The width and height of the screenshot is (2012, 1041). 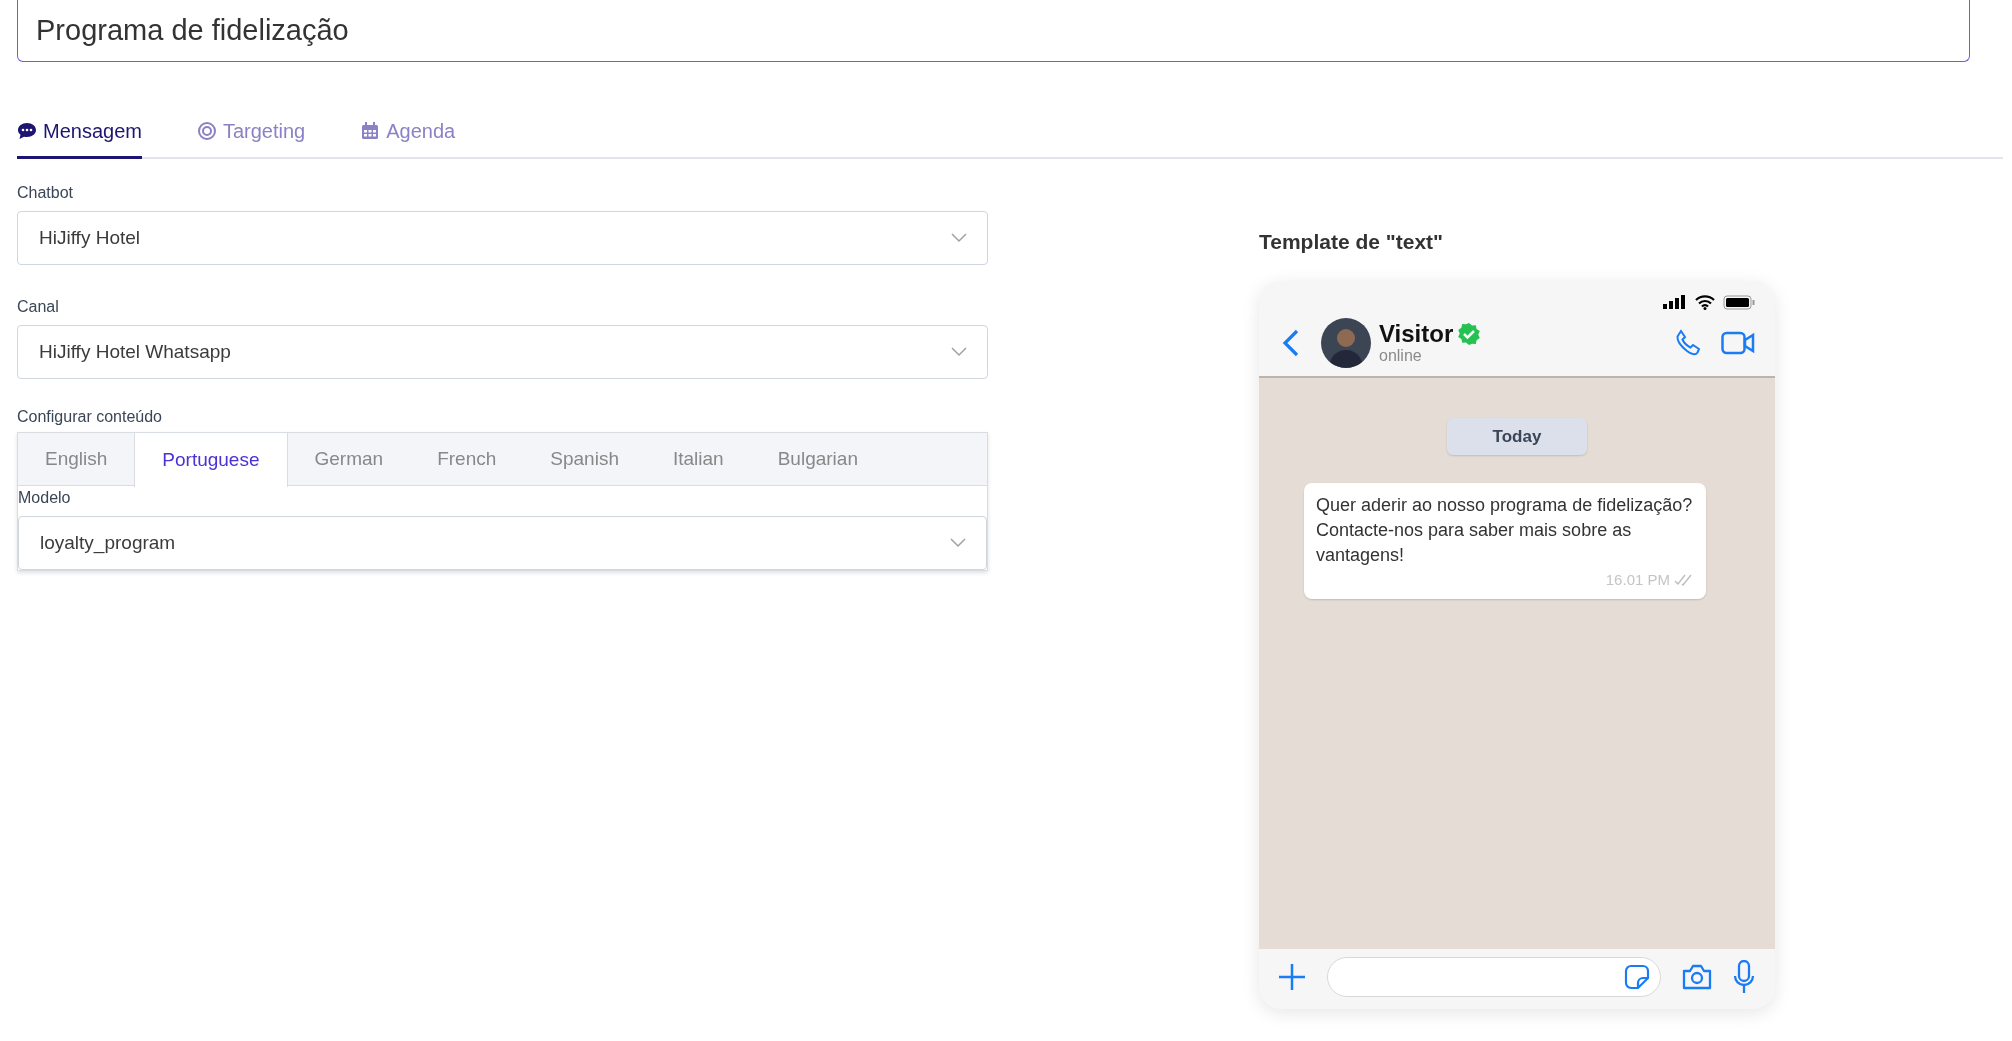 I want to click on video-camera-icon, so click(x=1738, y=342).